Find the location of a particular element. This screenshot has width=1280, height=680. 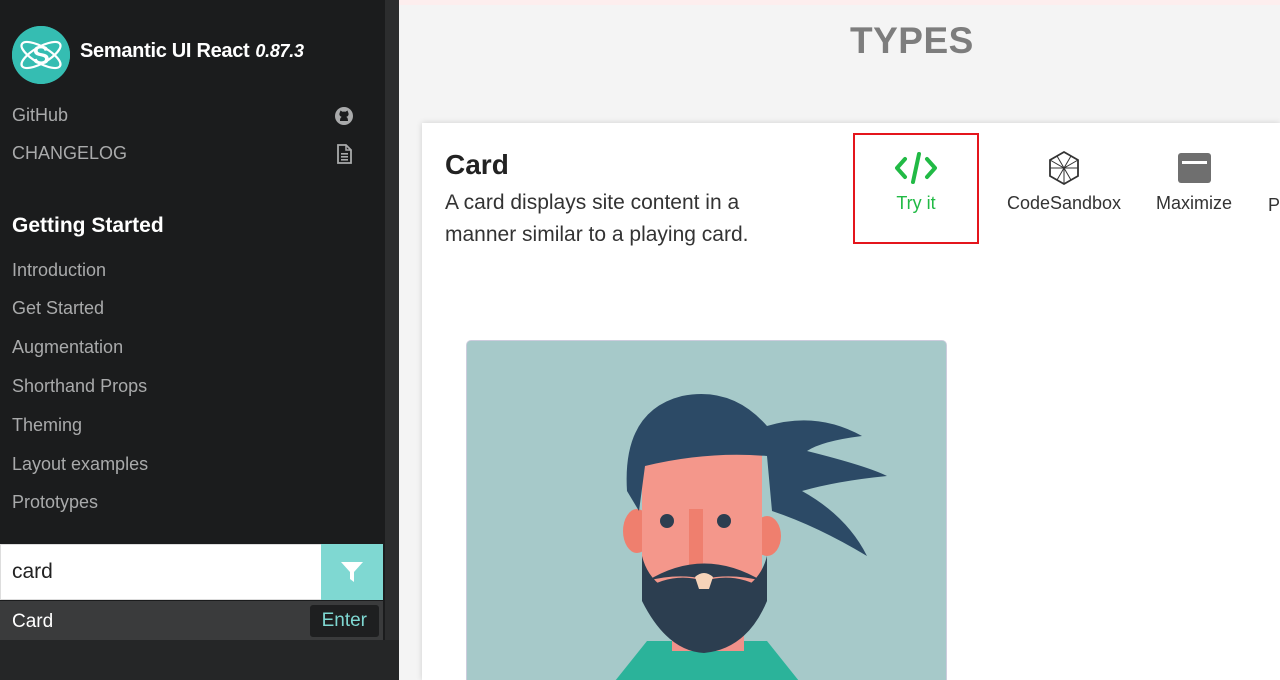

semantic-logo-icon: S is located at coordinates (41, 55).